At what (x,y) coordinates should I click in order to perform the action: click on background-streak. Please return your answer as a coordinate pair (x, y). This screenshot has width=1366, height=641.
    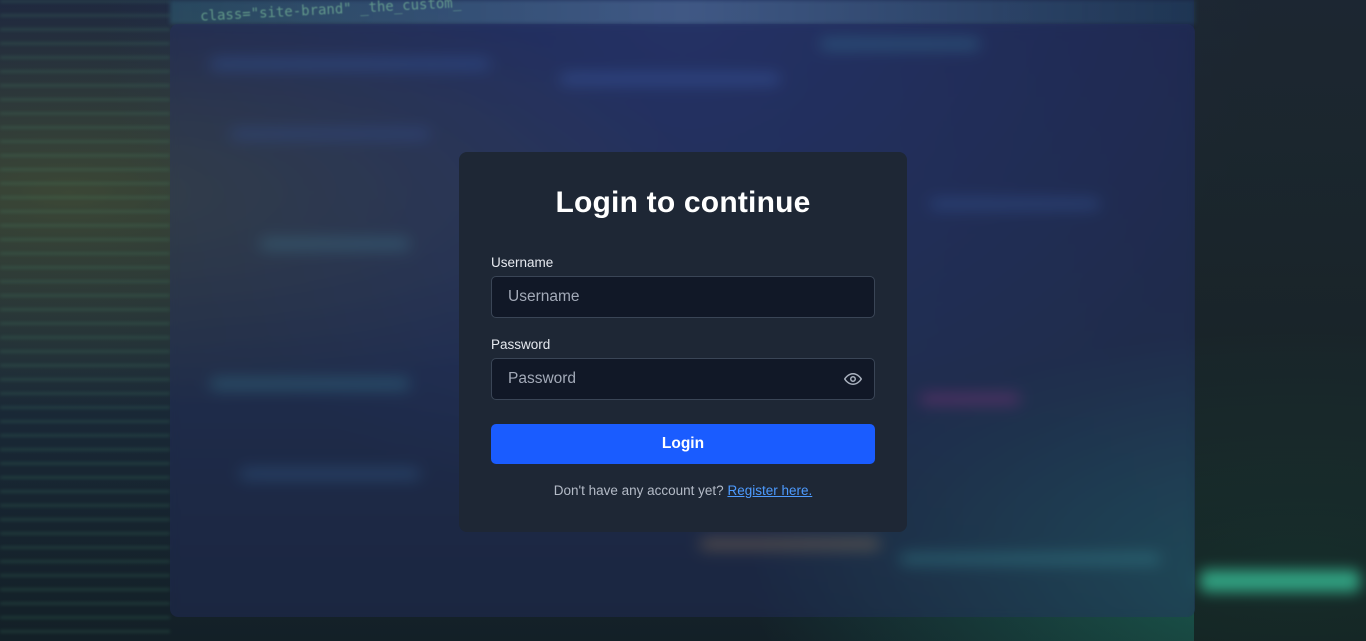
    Looking at the image, I should click on (1280, 581).